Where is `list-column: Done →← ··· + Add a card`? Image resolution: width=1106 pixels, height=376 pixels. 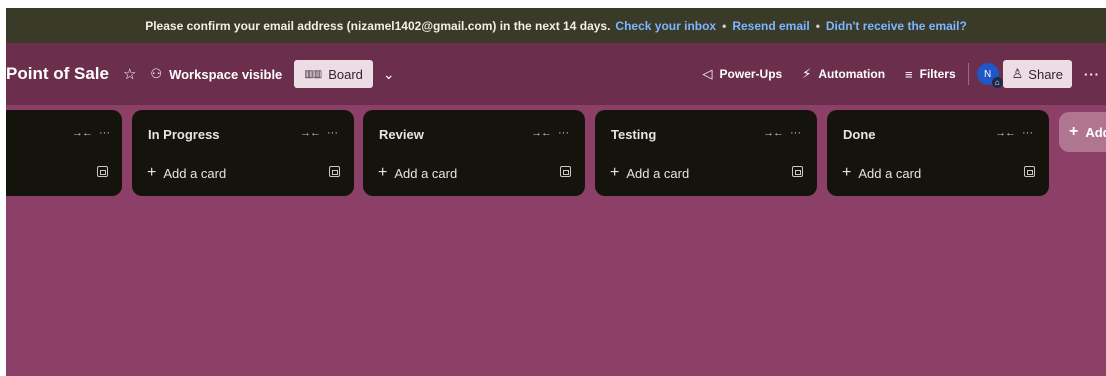 list-column: Done →← ··· + Add a card is located at coordinates (938, 153).